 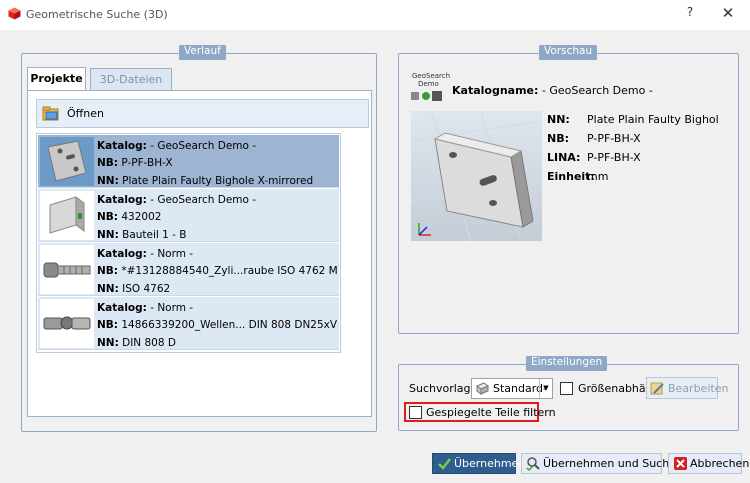 I want to click on search-apply-icon, so click(x=533, y=464).